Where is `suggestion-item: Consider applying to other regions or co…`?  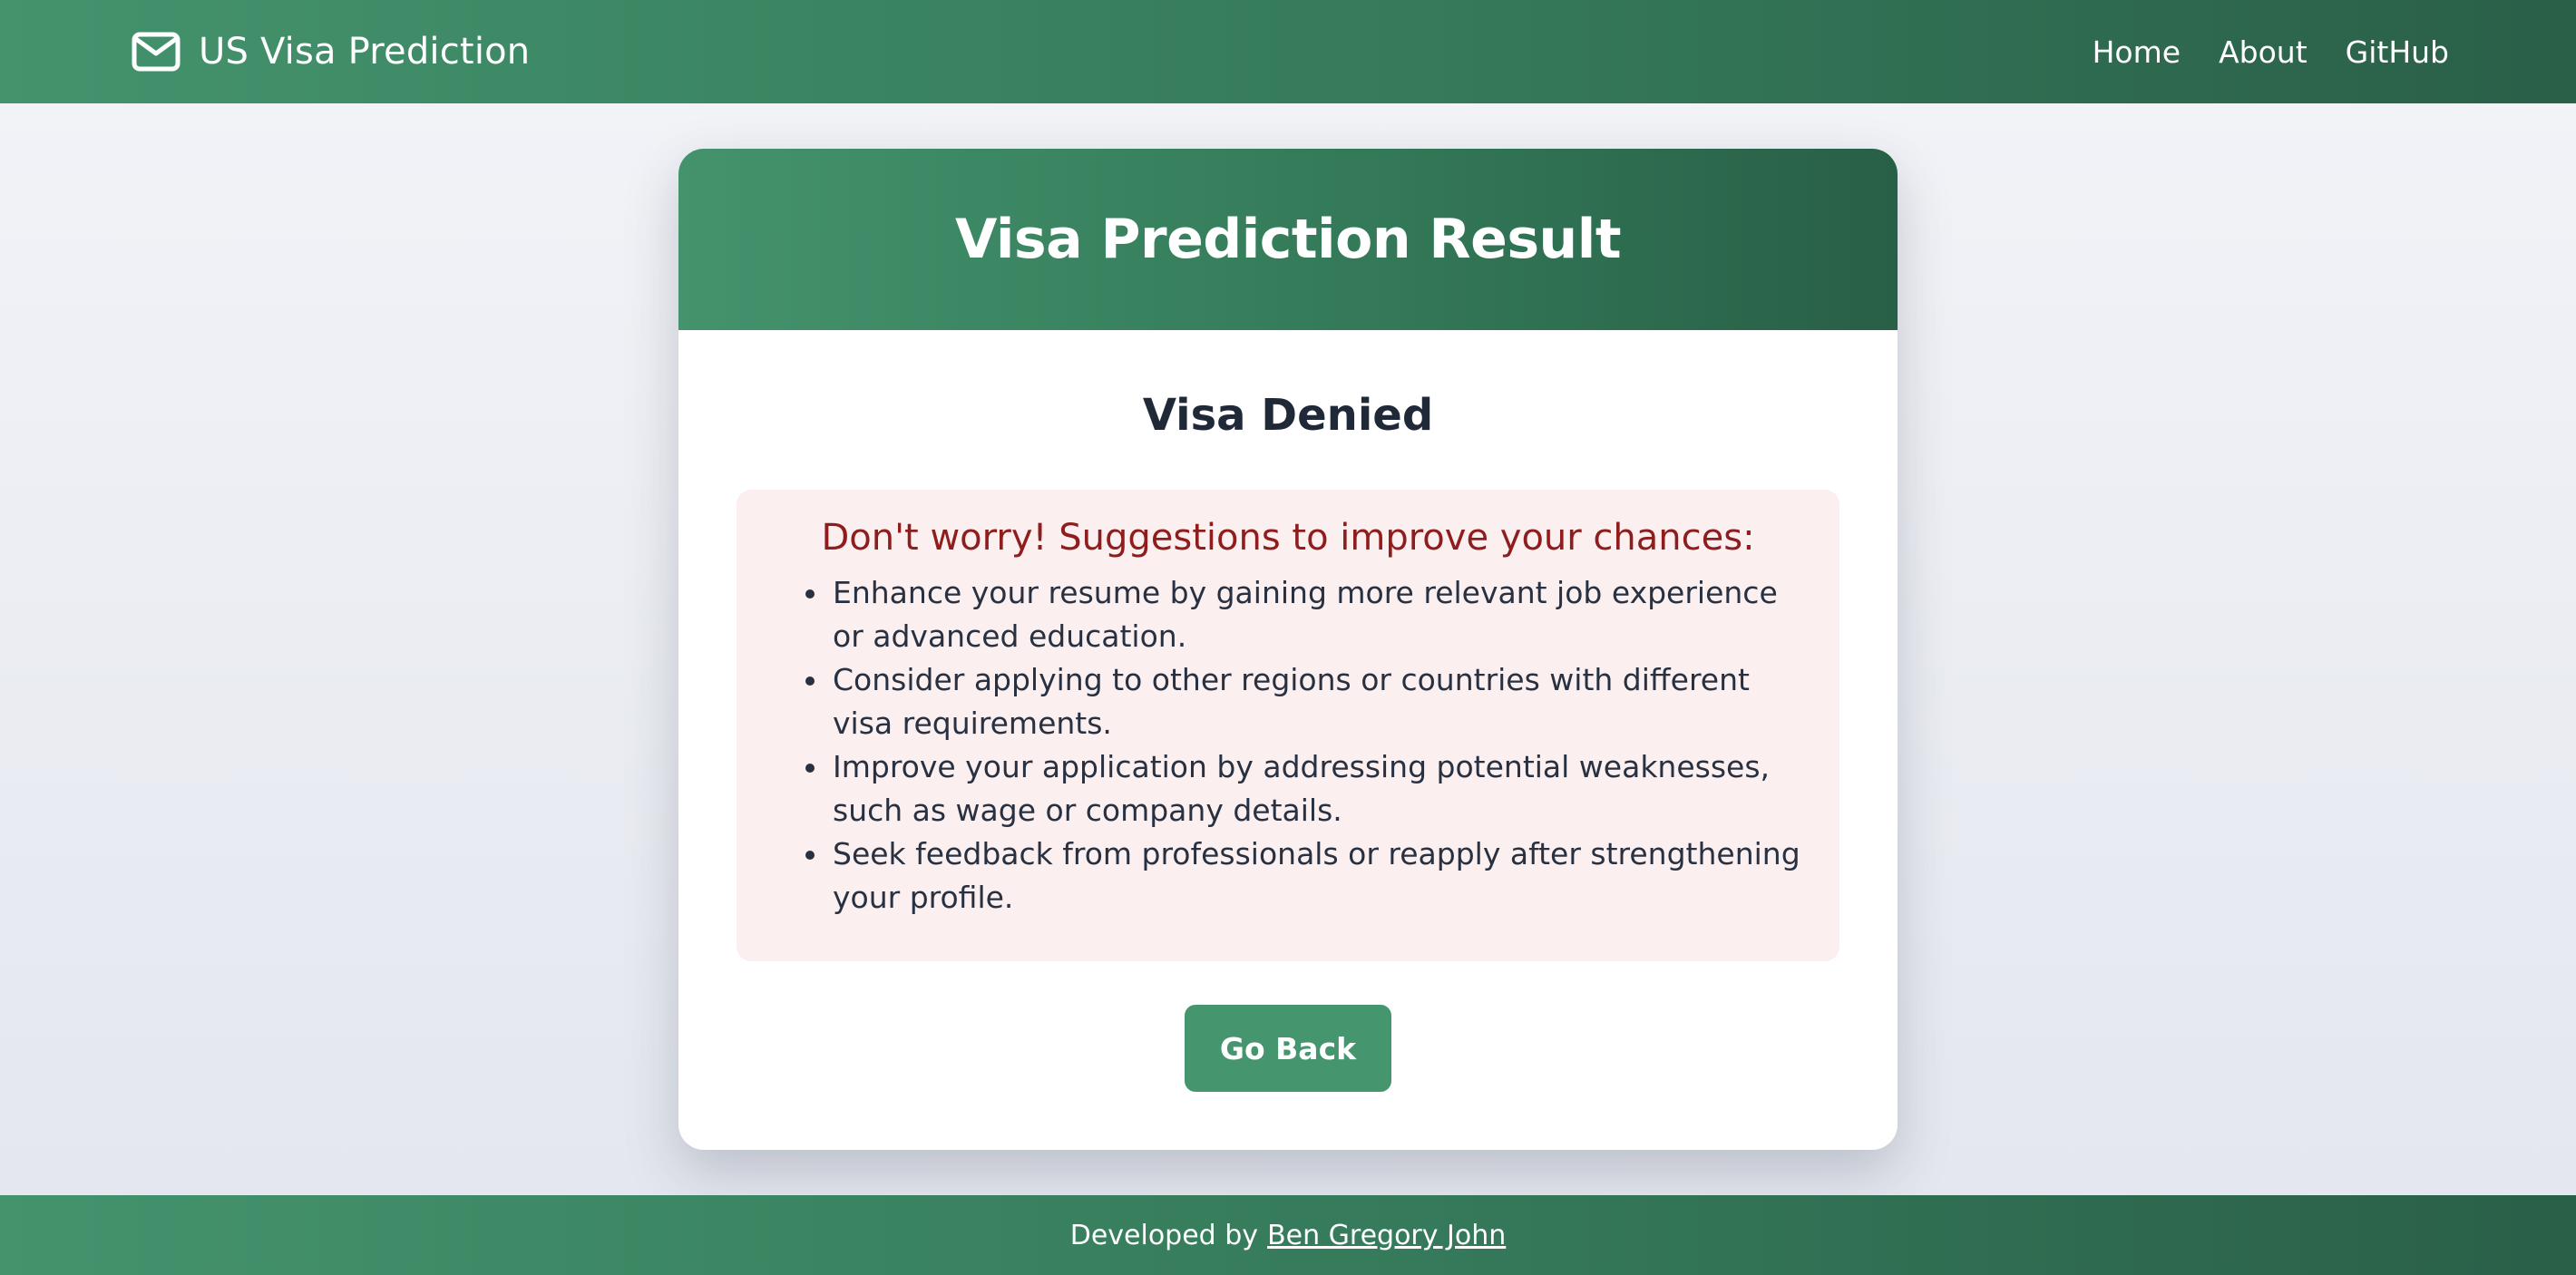
suggestion-item: Consider applying to other regions or co… is located at coordinates (1304, 702).